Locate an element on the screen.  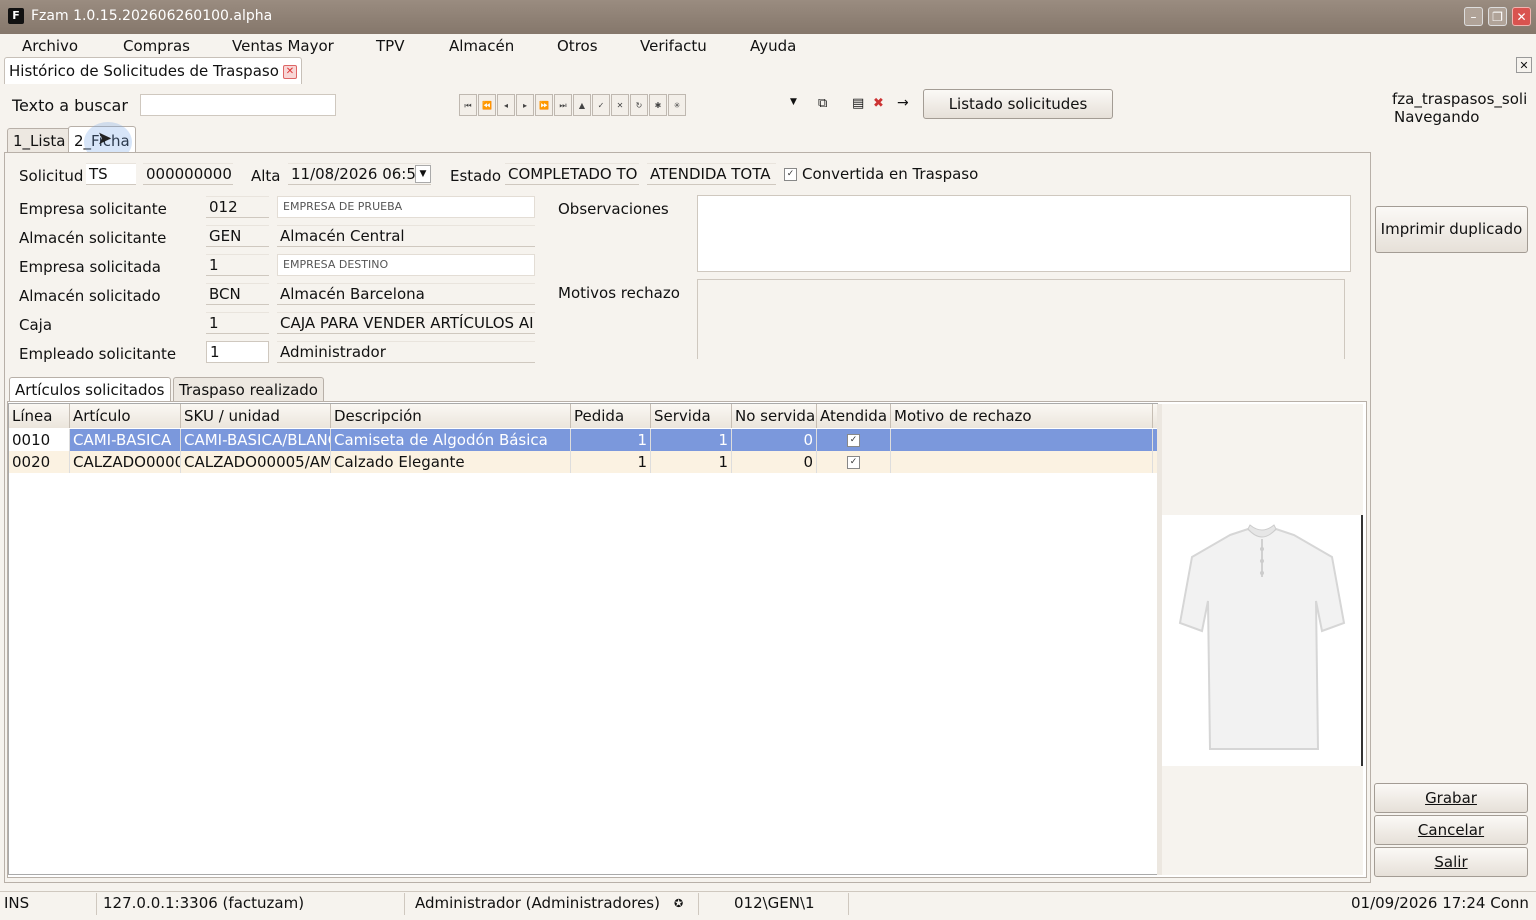
tab-articulos-solicitados: Artículos solicitados is located at coordinates (90, 389).